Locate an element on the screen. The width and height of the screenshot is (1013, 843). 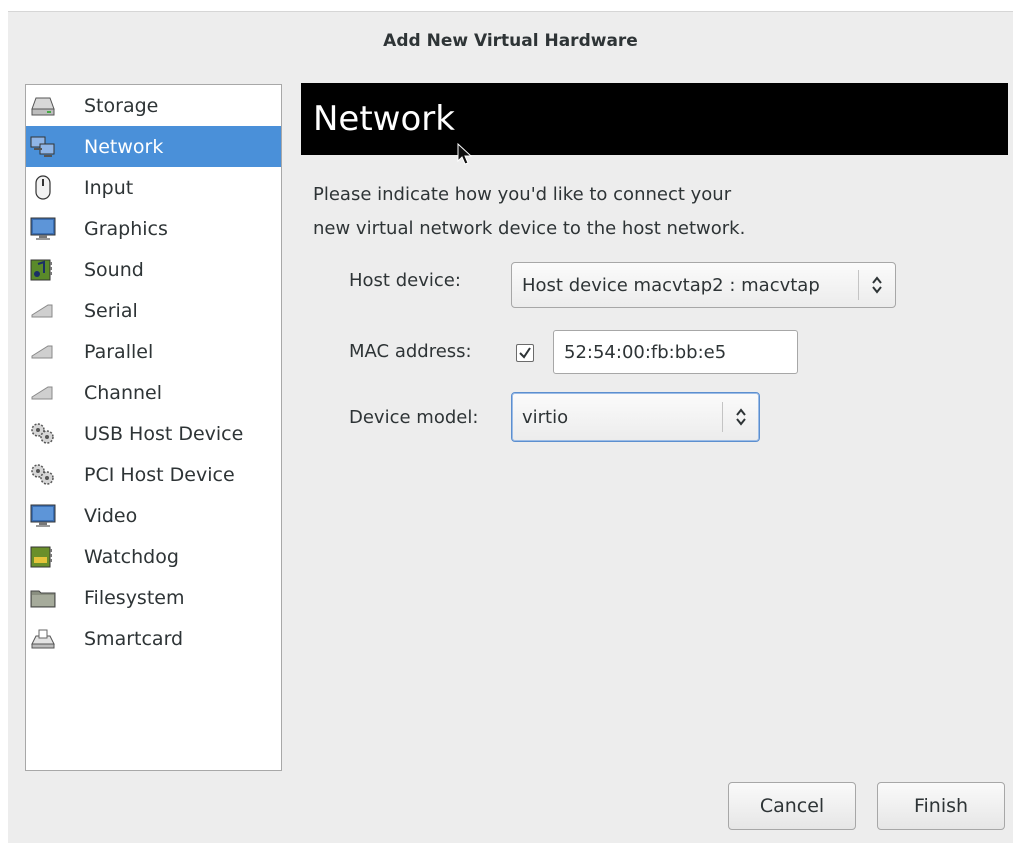
smartcard-icon is located at coordinates (43, 639).